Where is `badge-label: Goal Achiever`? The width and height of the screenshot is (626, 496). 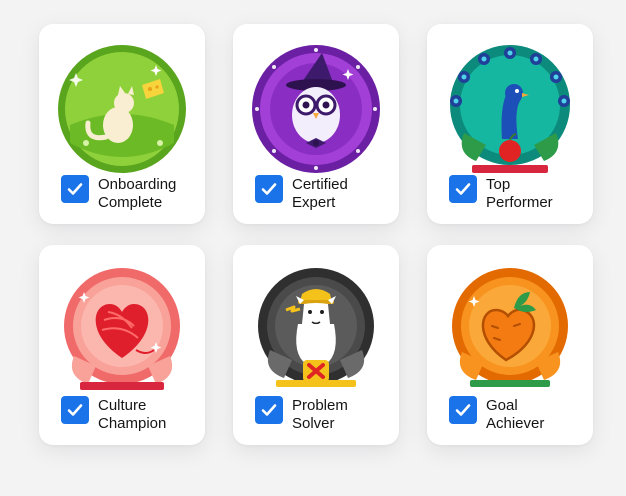
badge-label: Goal Achiever is located at coordinates (538, 415).